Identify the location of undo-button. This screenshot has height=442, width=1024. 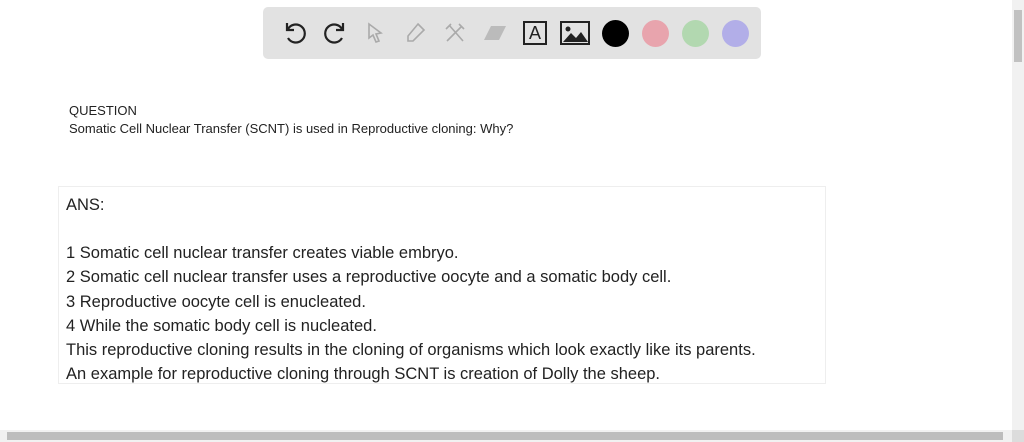
(295, 33).